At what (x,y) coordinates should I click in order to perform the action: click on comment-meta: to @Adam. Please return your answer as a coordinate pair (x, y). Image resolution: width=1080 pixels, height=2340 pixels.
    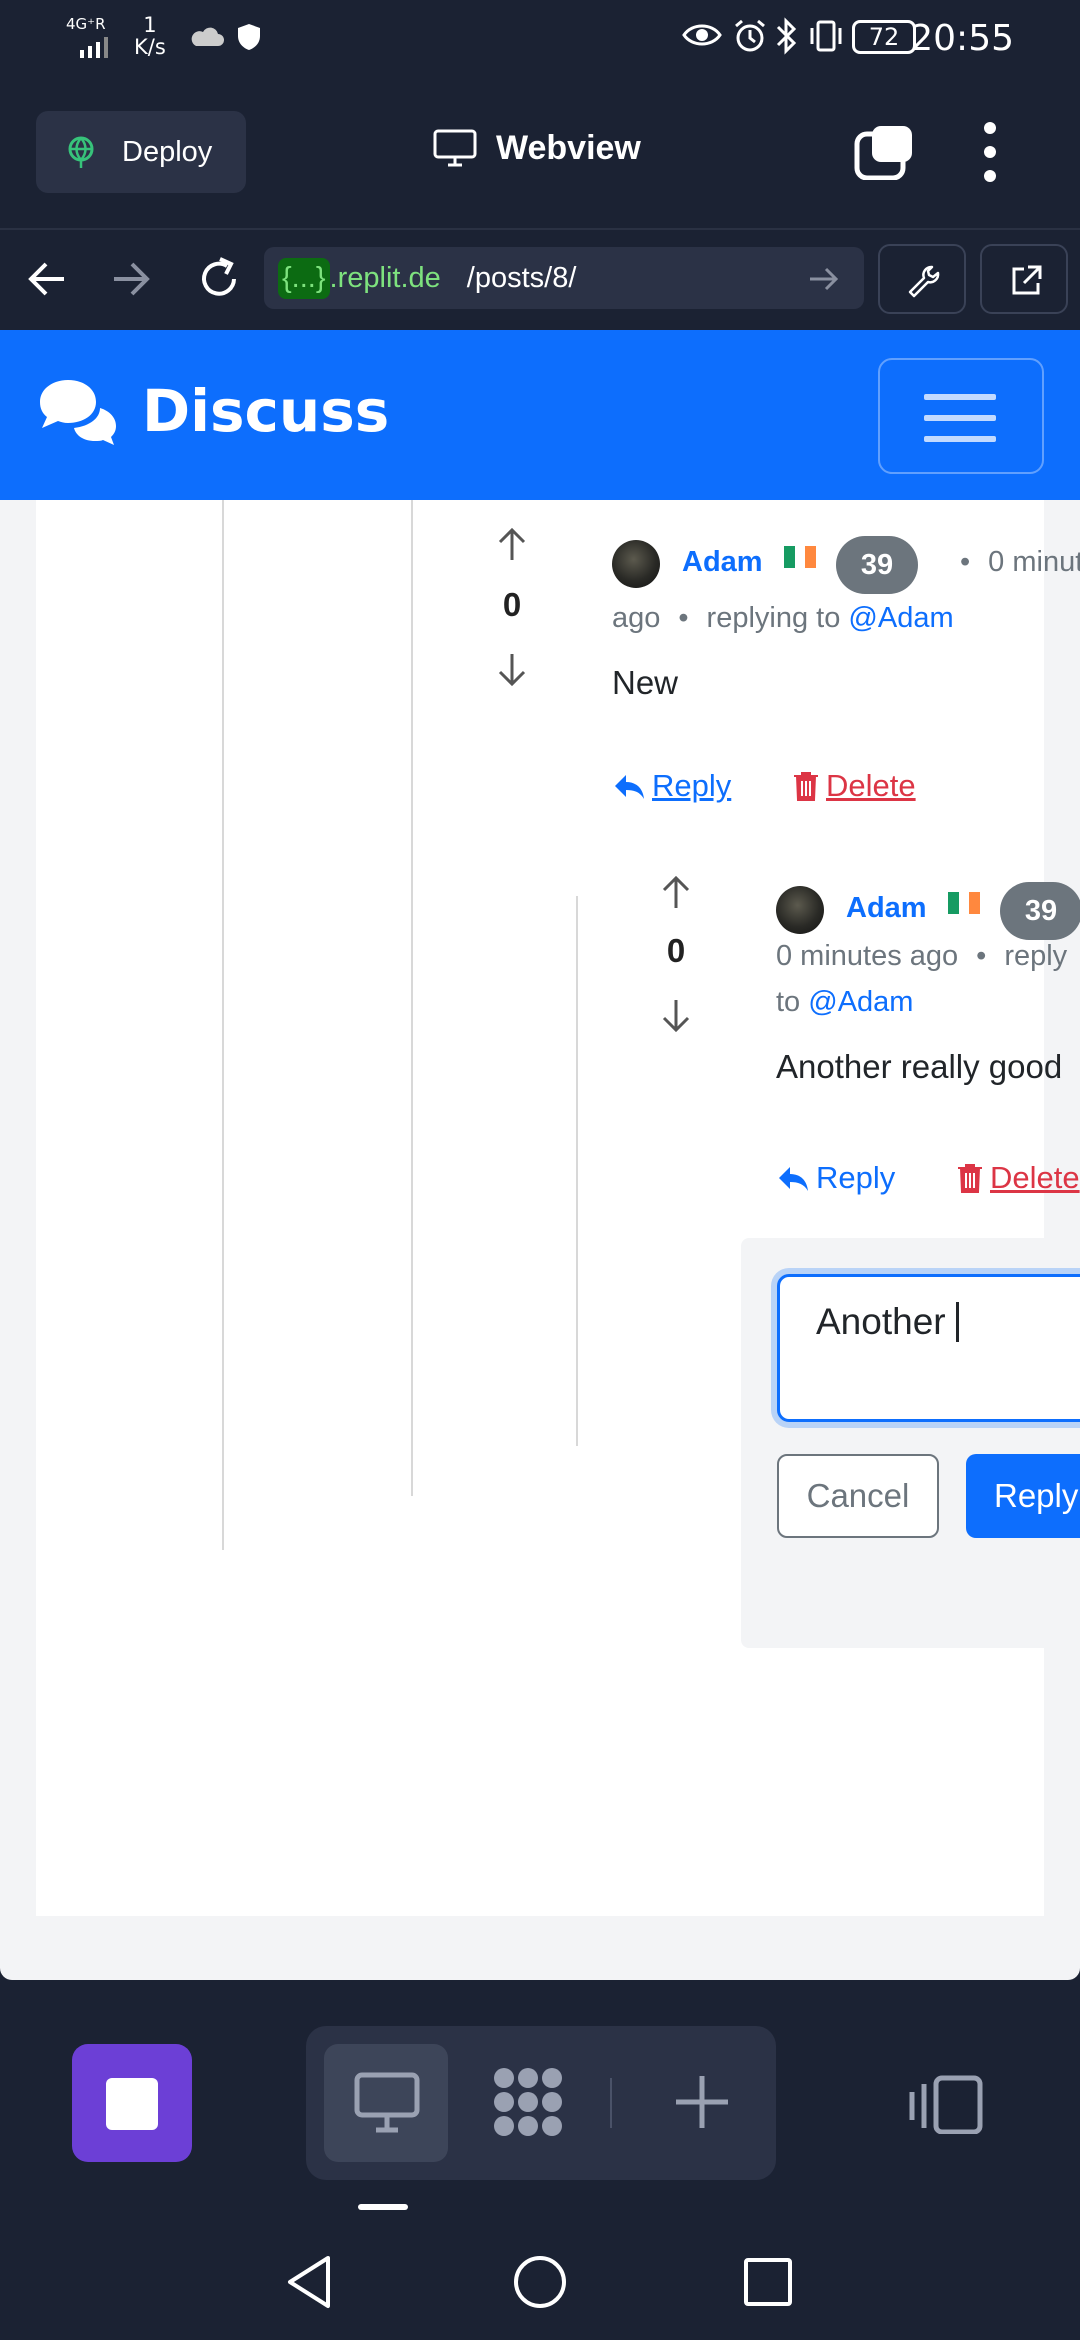
    Looking at the image, I should click on (845, 1002).